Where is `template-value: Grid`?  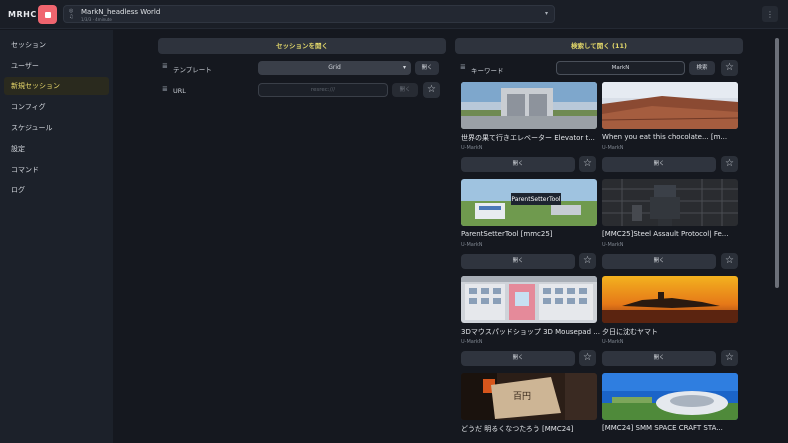
template-value: Grid is located at coordinates (334, 67).